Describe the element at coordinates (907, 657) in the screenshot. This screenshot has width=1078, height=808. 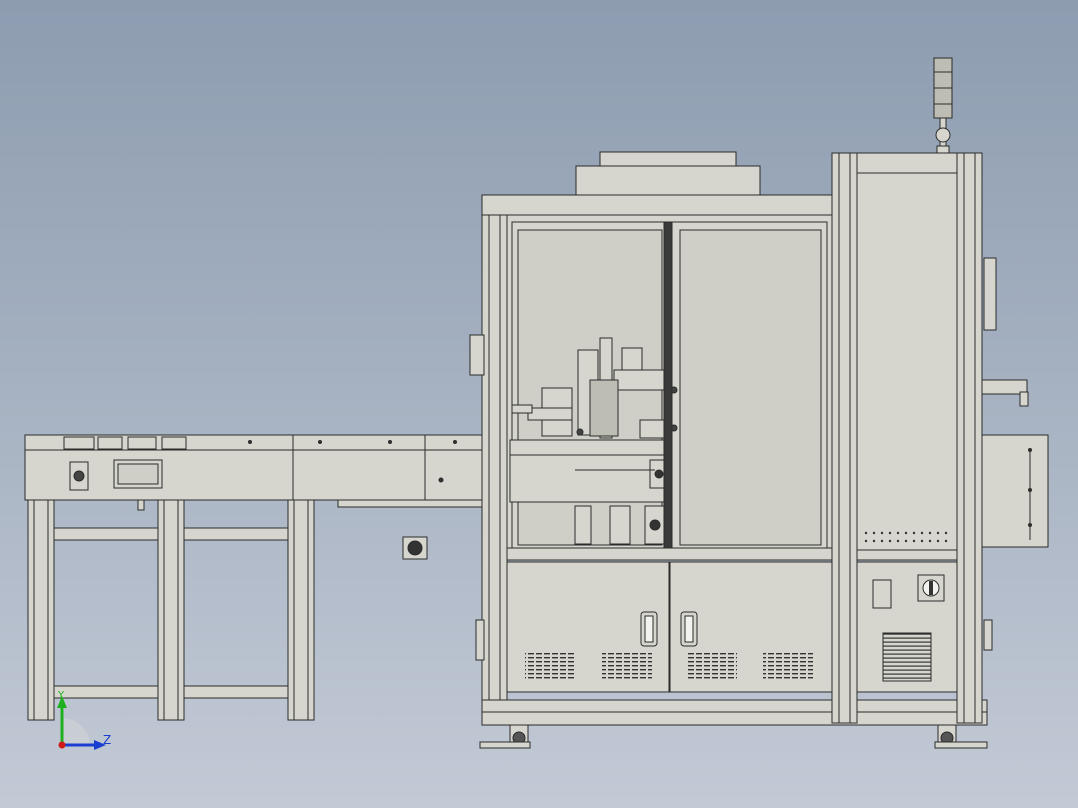
I see `vent-grill` at that location.